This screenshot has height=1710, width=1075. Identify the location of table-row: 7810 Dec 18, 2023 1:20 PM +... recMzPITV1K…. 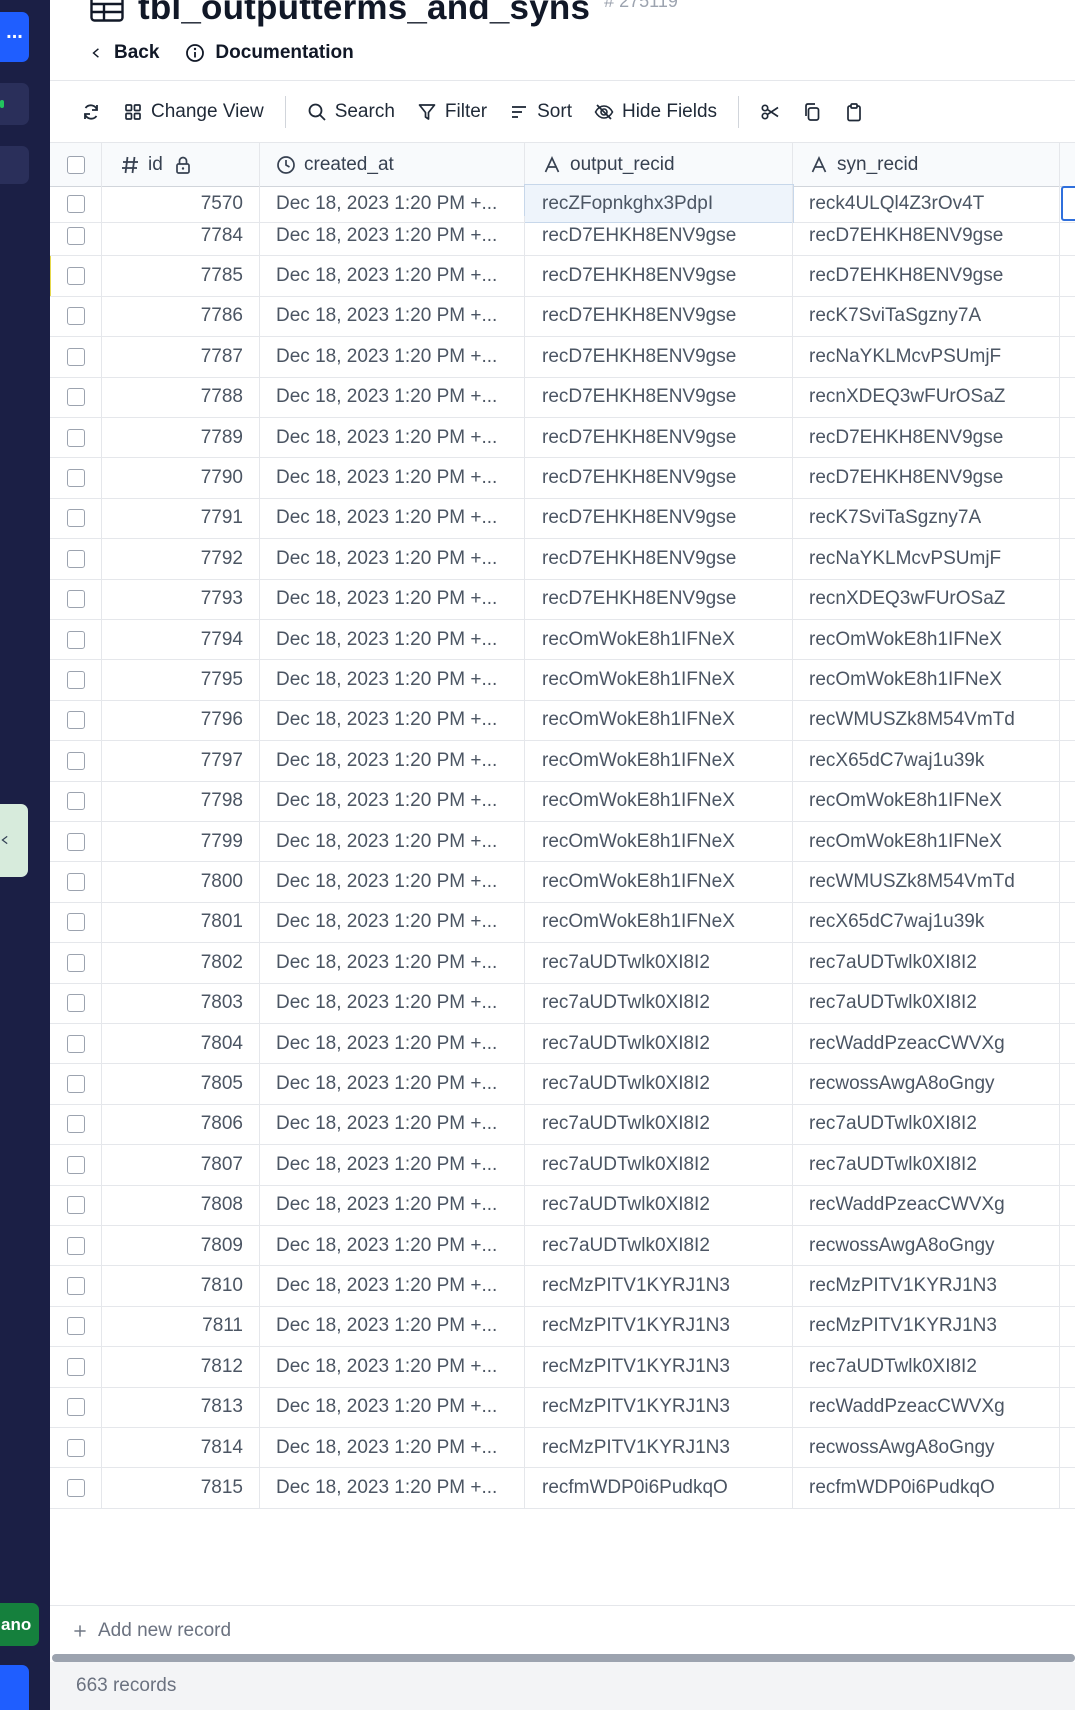
(562, 1286).